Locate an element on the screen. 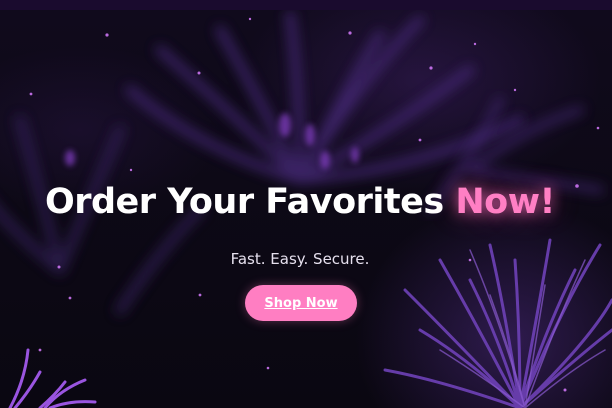  headline-text: Order Your Favorites is located at coordinates (244, 202).